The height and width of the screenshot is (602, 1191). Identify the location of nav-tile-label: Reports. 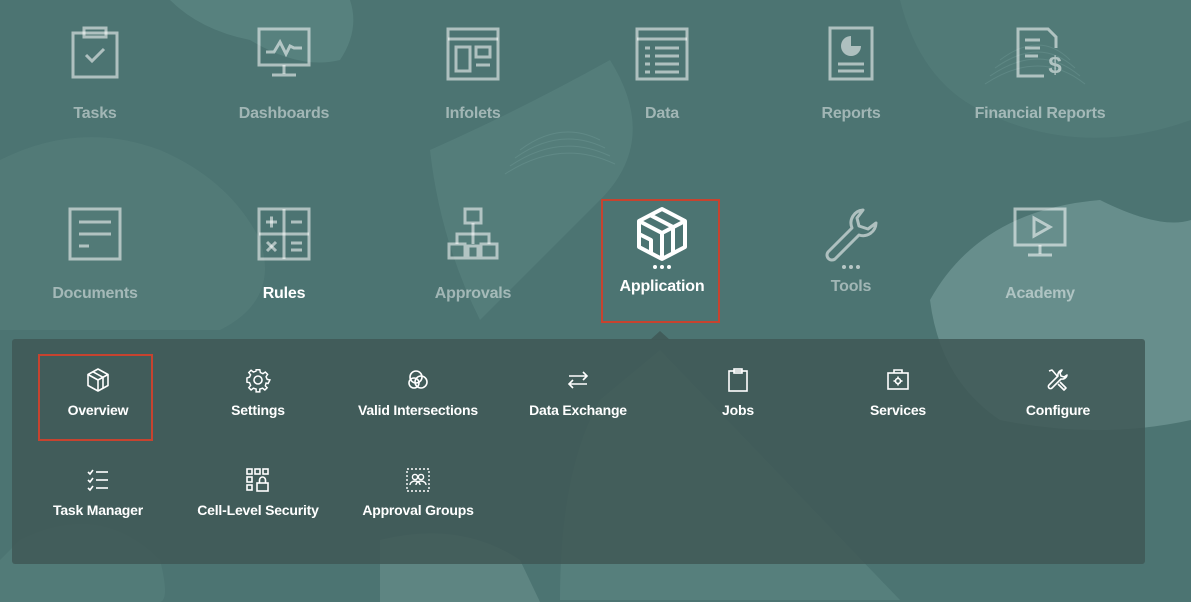
(851, 113).